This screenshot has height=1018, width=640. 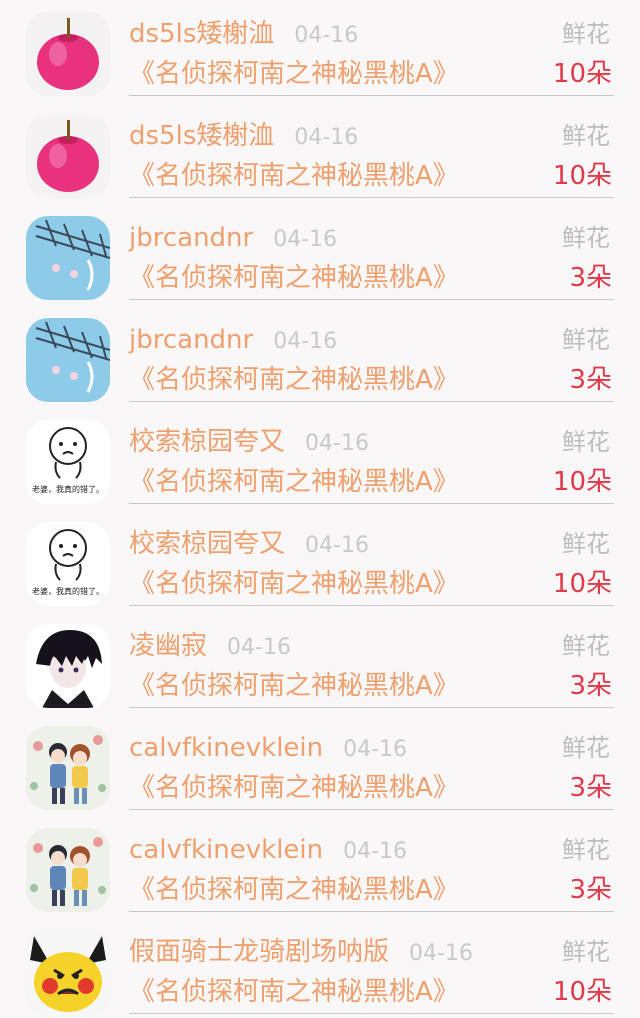 What do you see at coordinates (210, 647) in the screenshot?
I see `username: 凌幽寂 04-16` at bounding box center [210, 647].